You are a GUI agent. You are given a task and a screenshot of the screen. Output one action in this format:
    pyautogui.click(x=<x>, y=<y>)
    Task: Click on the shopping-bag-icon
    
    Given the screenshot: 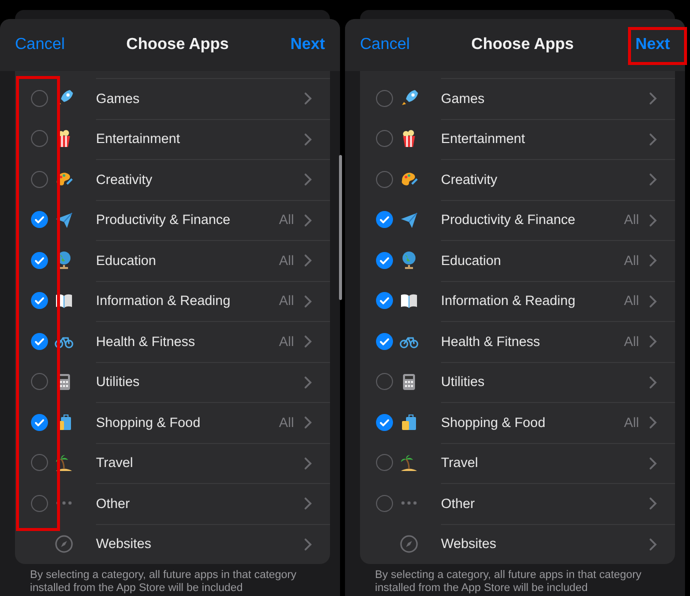 What is the action you would take?
    pyautogui.click(x=409, y=422)
    